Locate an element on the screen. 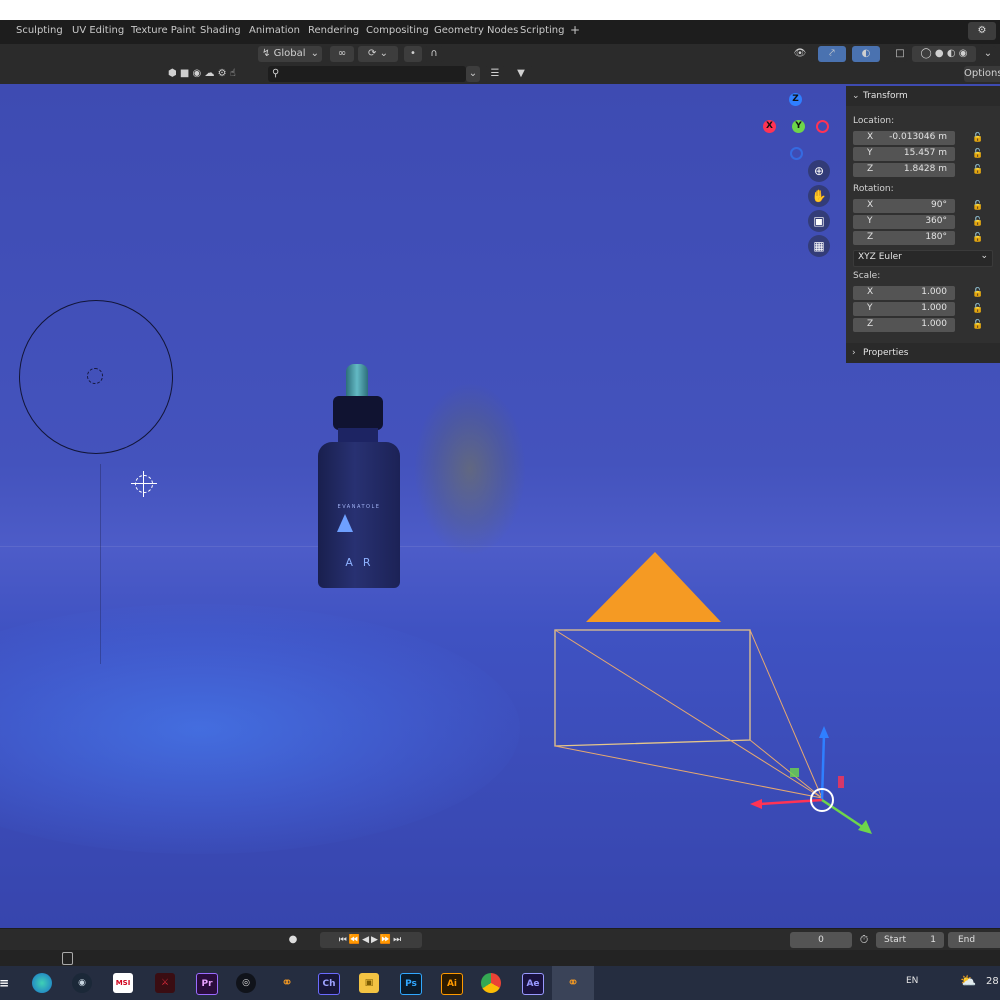 The height and width of the screenshot is (1000, 1000). chrome-icon is located at coordinates (491, 983).